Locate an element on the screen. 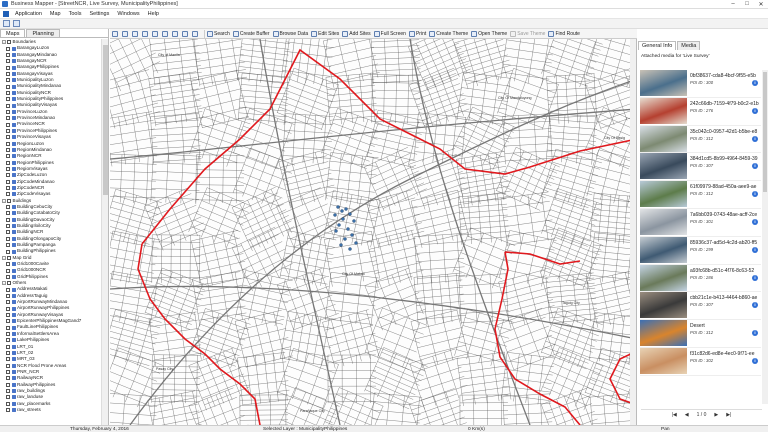  media-item: 384d1cd5-8b99-4964-8459-39 POI ID : 307 i is located at coordinates (700, 167).